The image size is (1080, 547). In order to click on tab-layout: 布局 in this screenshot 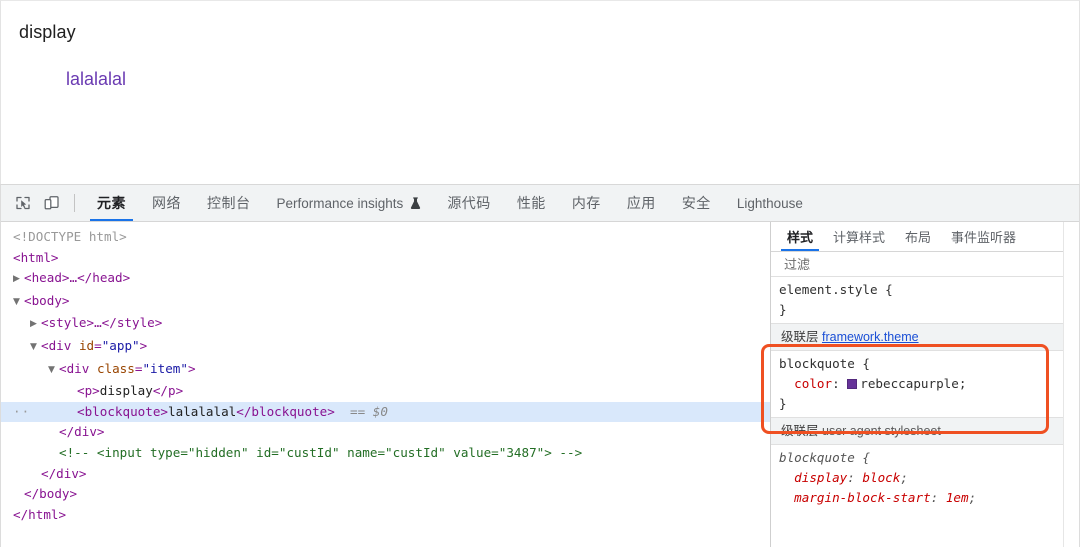, I will do `click(918, 236)`.